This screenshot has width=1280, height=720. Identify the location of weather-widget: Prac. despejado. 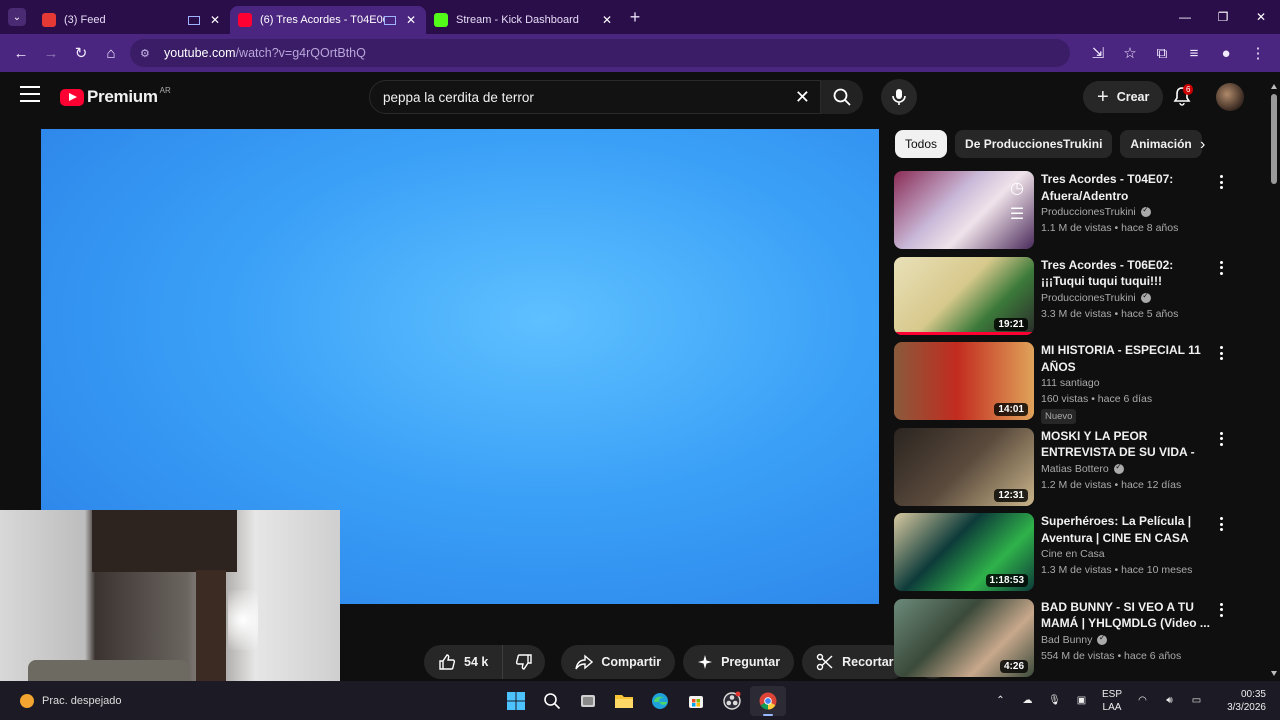
(71, 701).